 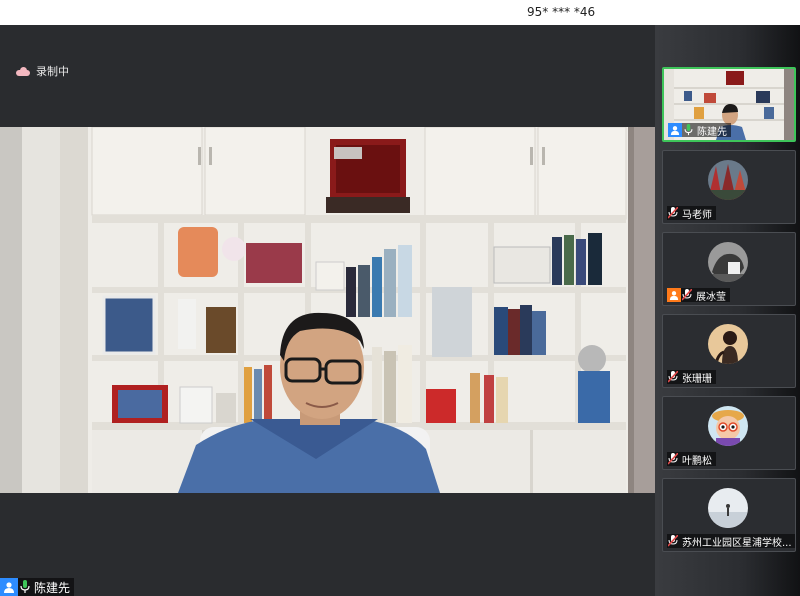 I want to click on participant-tile-ye: 叶鹏松, so click(x=729, y=433).